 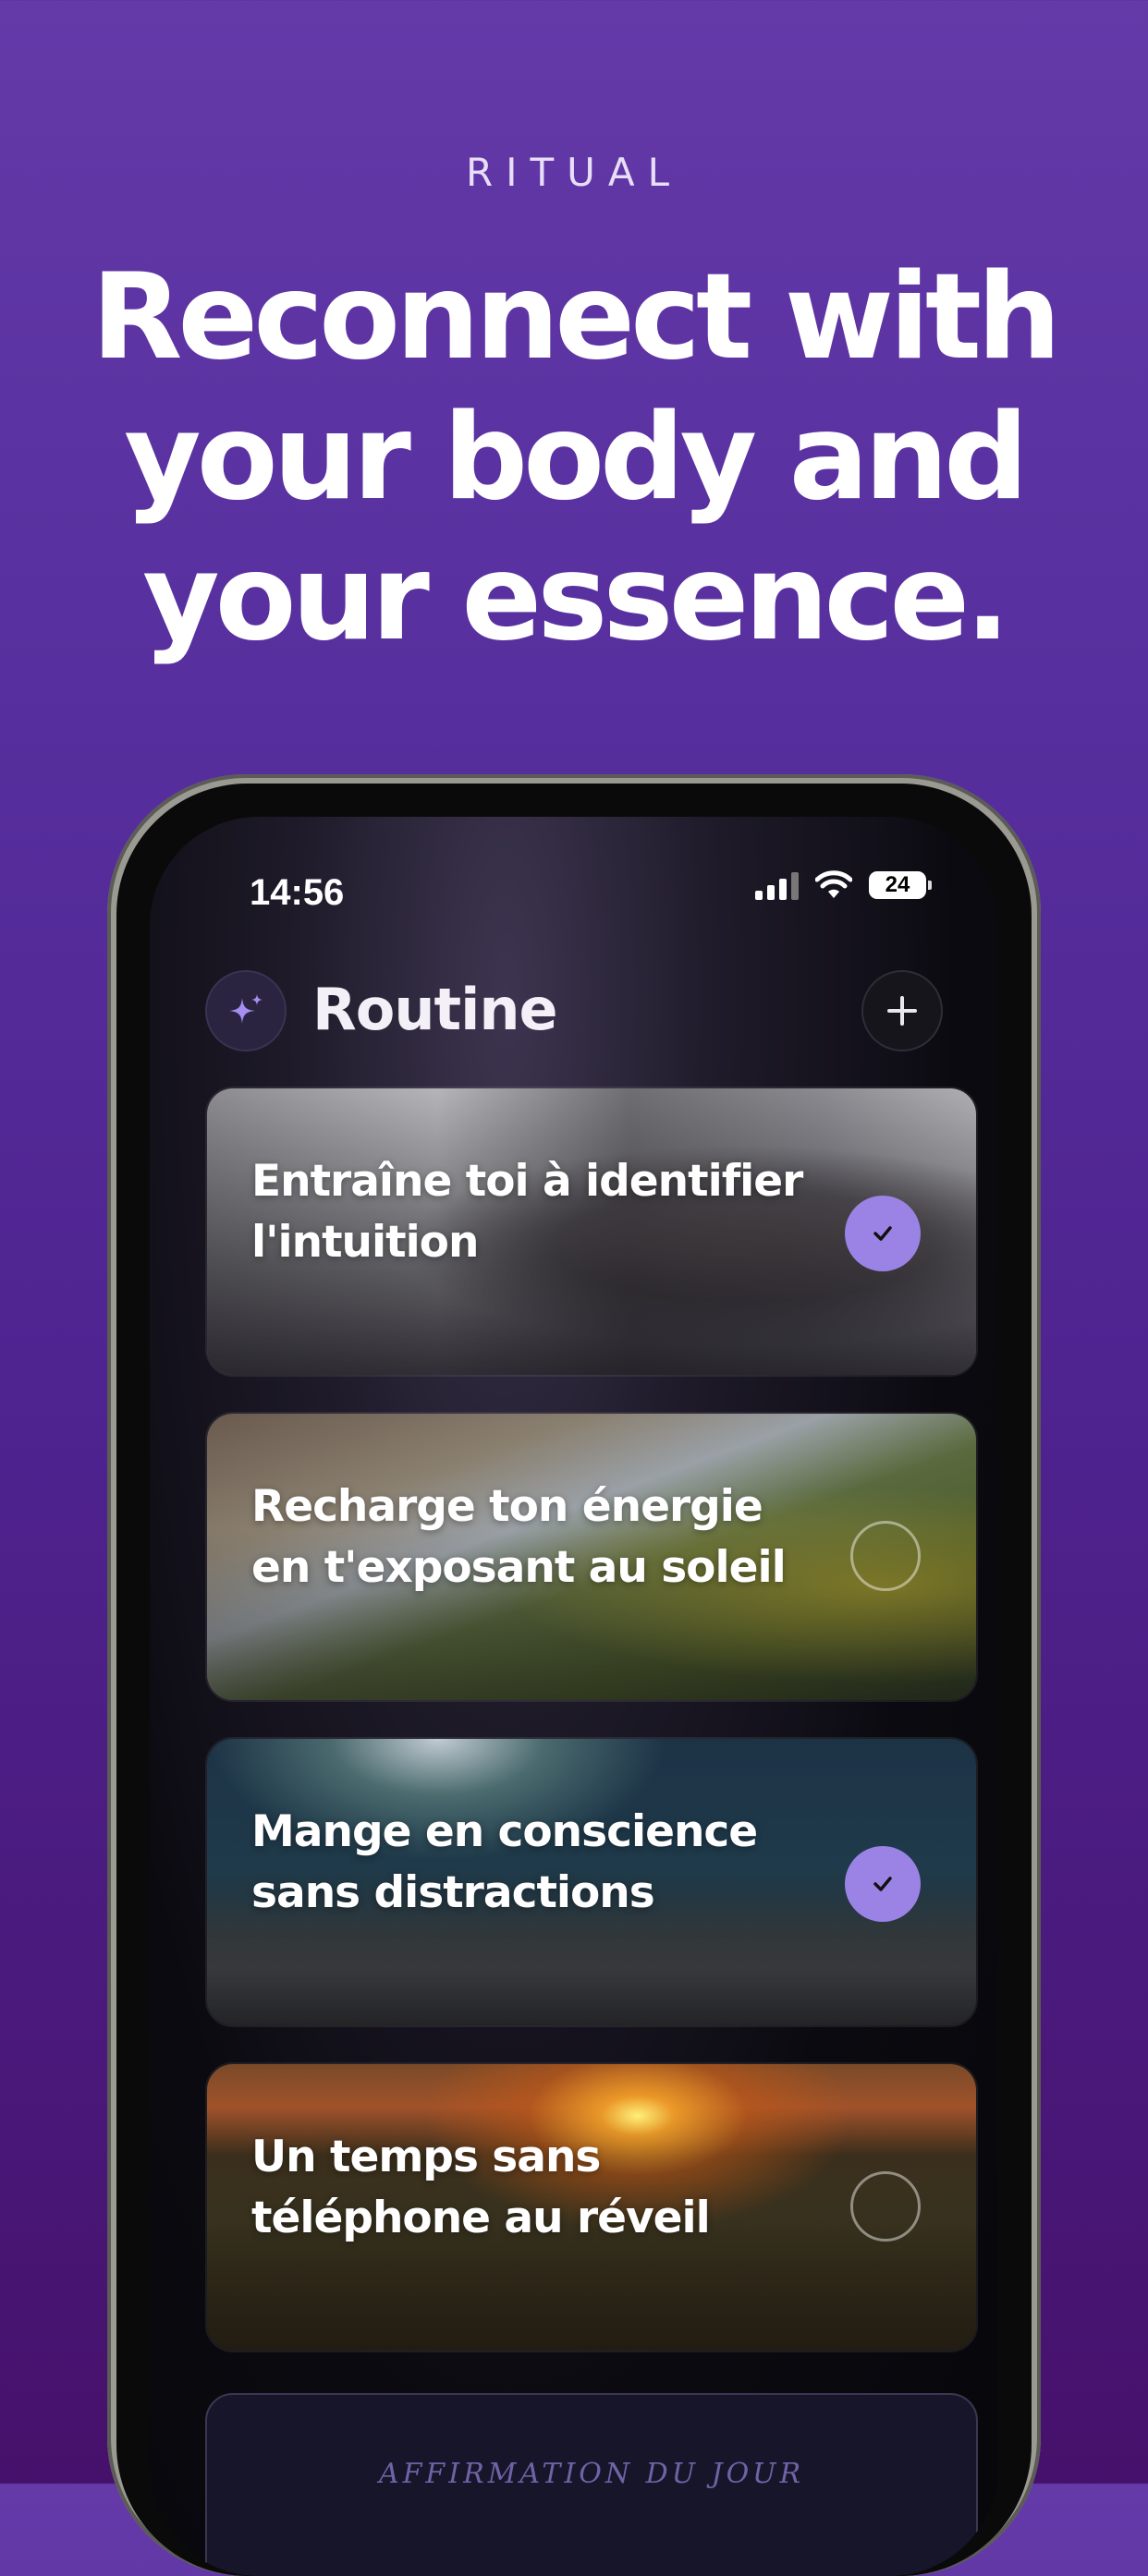 I want to click on status-icons: 24, so click(x=843, y=885).